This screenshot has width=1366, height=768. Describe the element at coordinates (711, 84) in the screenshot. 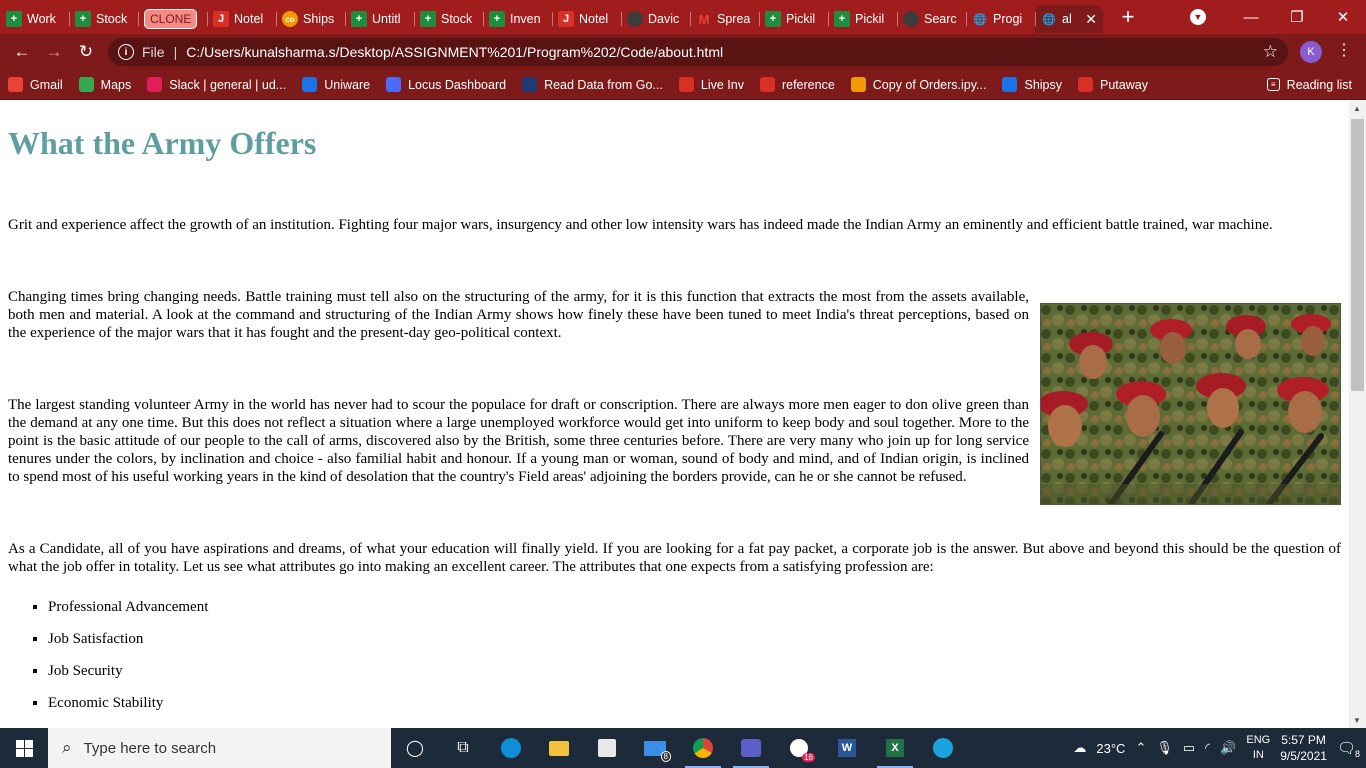

I see `bookmark-item: Live Inv` at that location.